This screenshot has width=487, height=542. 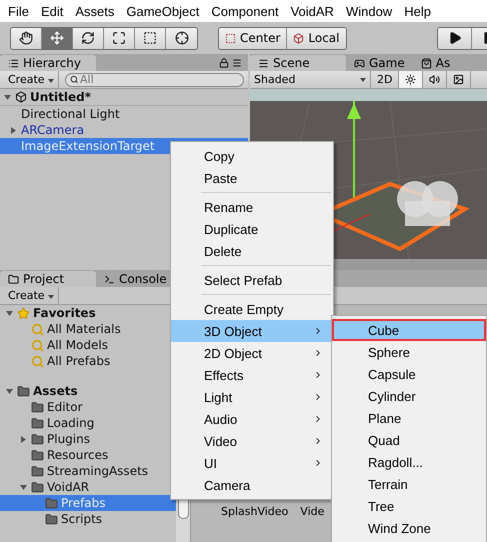 I want to click on menu-item: Terrain, so click(x=409, y=484).